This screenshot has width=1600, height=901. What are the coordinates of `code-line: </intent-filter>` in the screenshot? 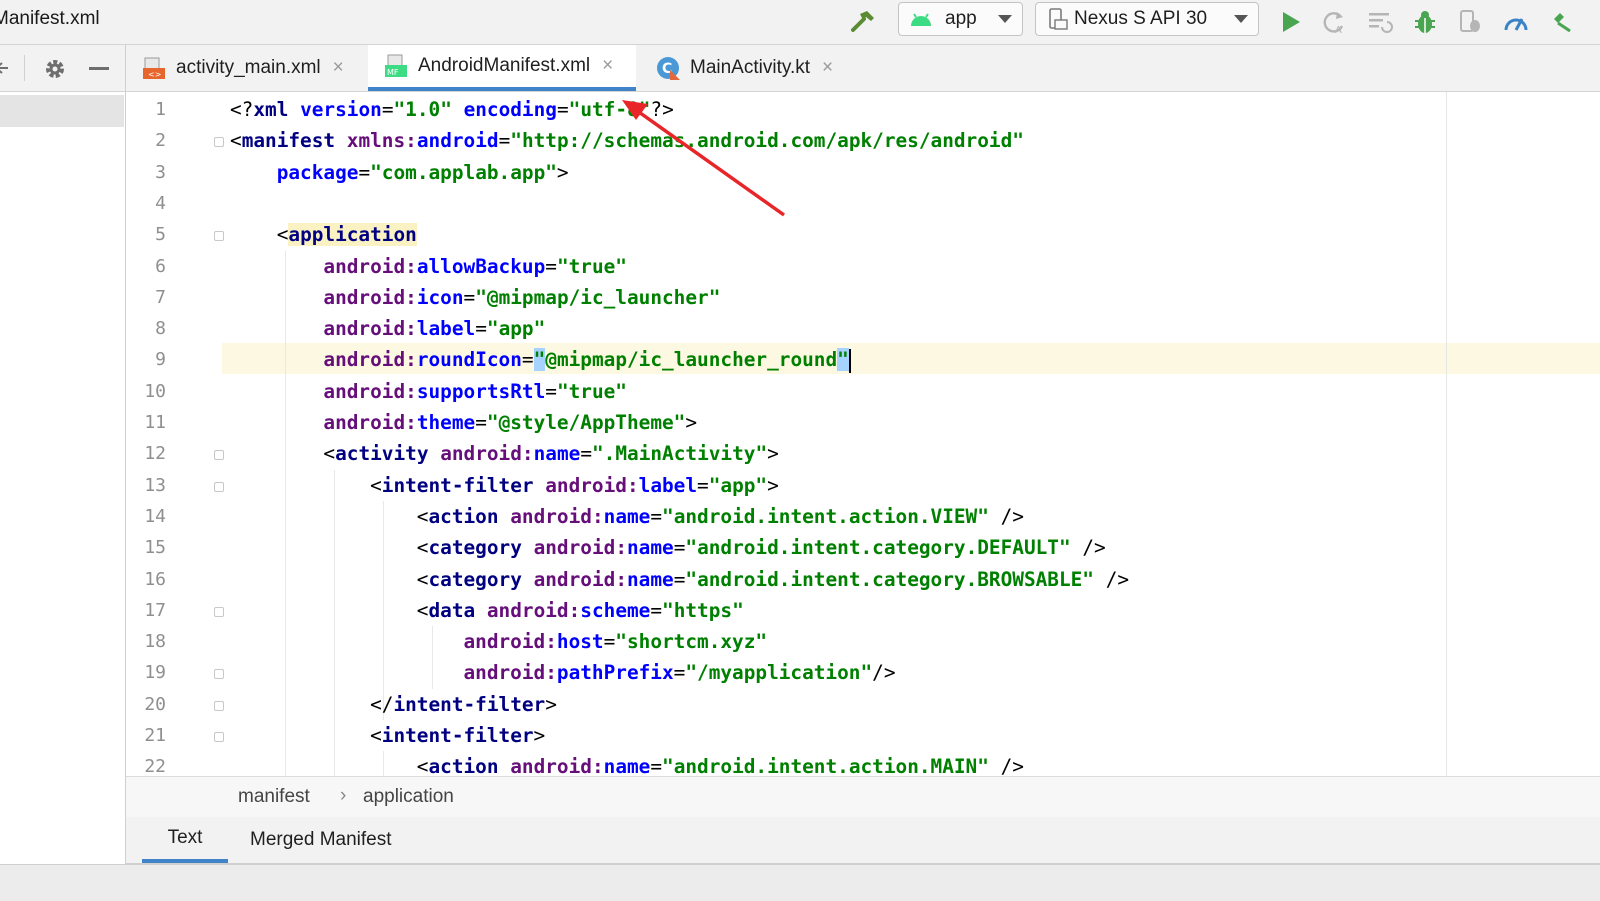 It's located at (393, 704).